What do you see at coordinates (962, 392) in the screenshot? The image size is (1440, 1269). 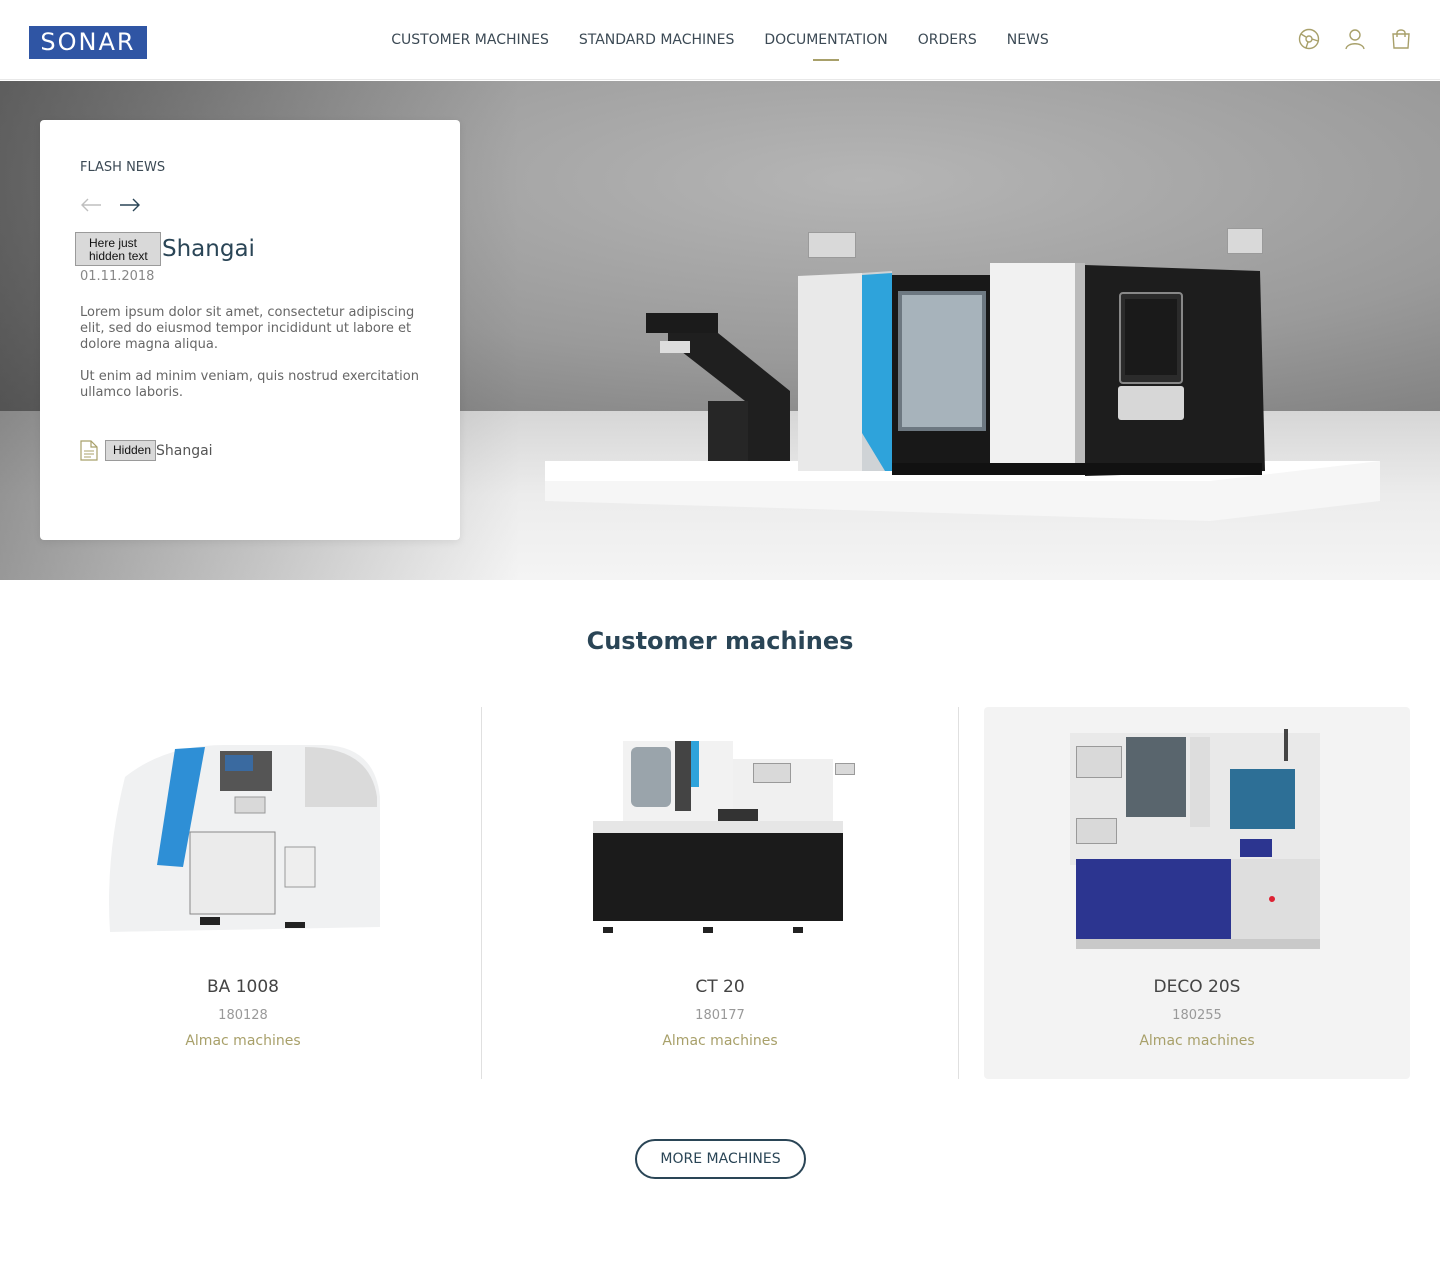 I see `hero-machine-image` at bounding box center [962, 392].